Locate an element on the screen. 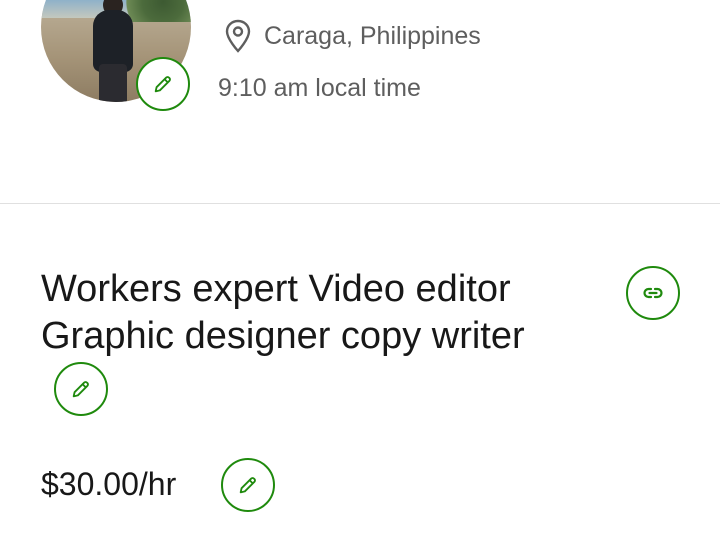 The image size is (720, 540). edit-avatar-button is located at coordinates (163, 84).